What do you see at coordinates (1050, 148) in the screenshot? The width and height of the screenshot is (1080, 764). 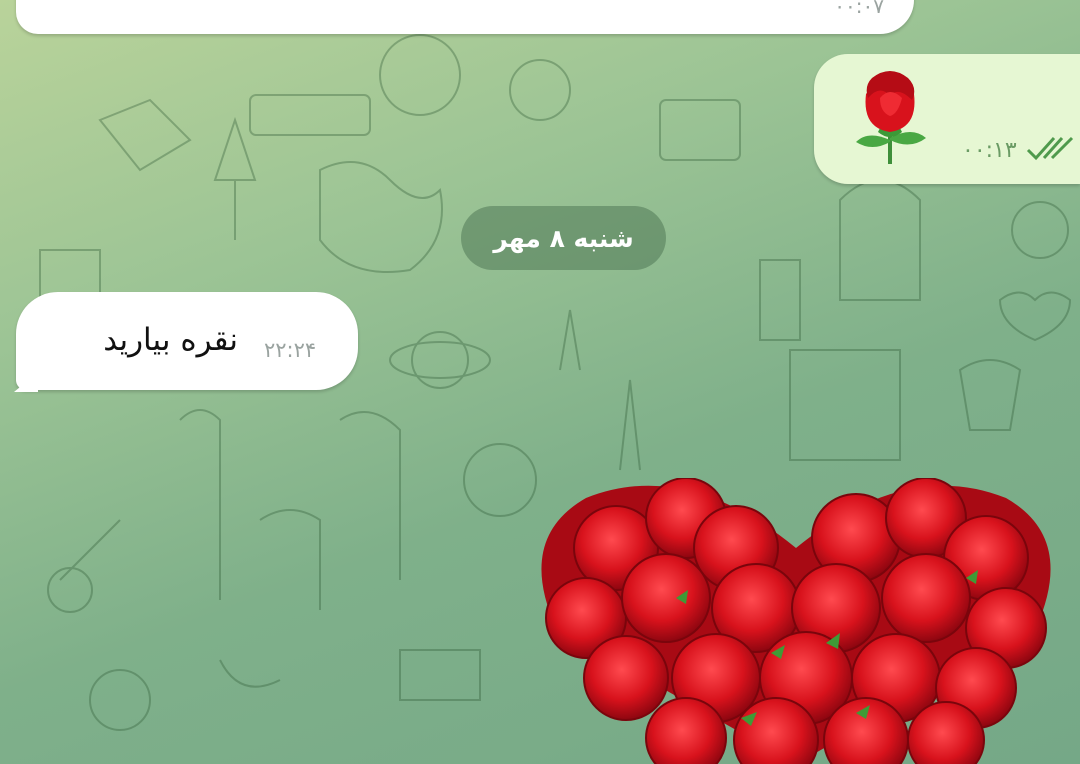 I see `double-check-icon` at bounding box center [1050, 148].